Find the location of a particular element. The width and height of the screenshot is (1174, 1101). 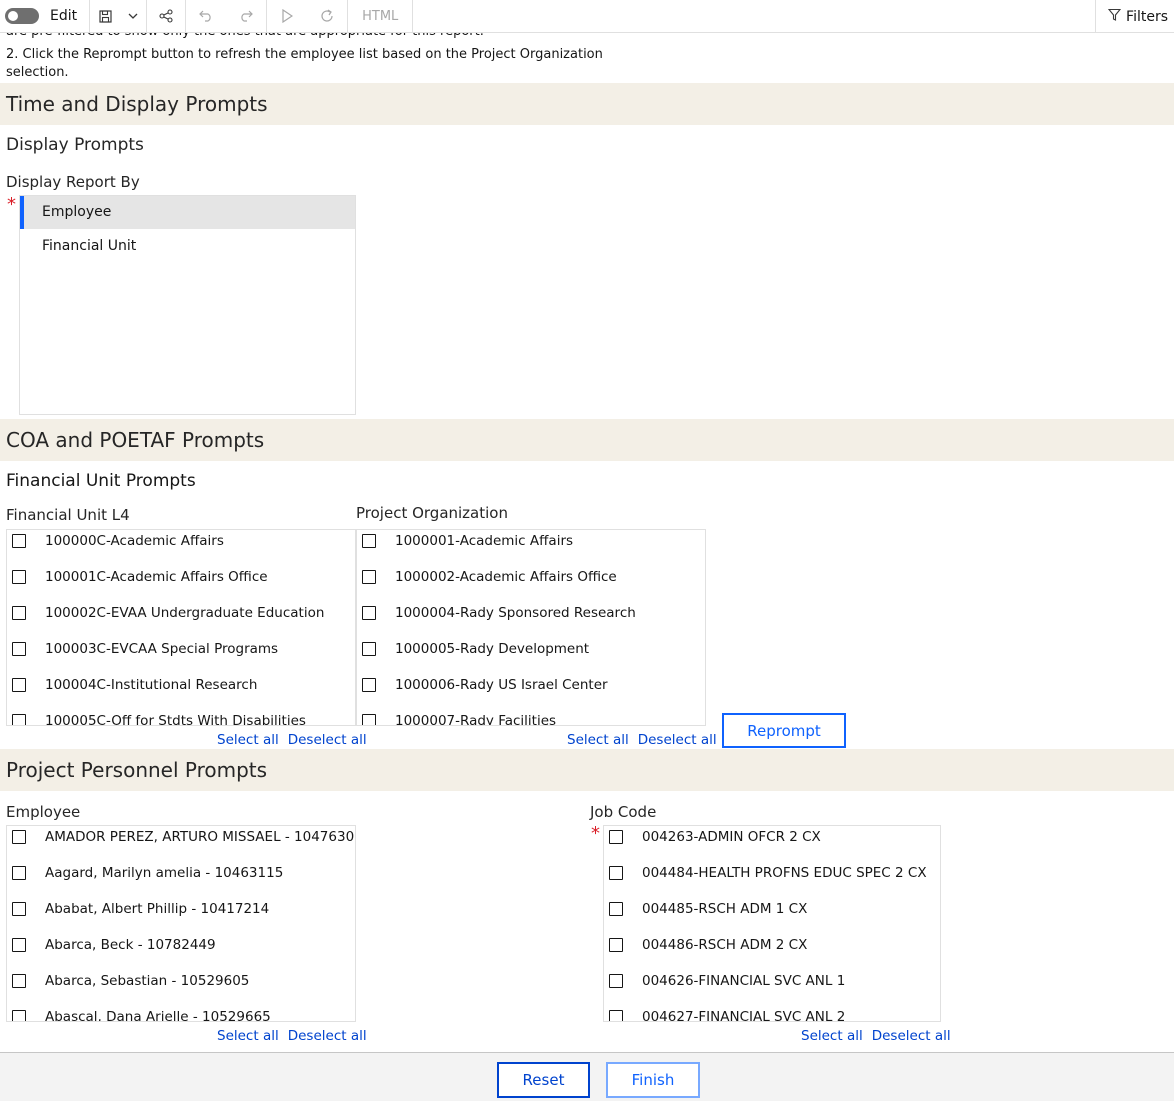

redo-icon is located at coordinates (246, 16).